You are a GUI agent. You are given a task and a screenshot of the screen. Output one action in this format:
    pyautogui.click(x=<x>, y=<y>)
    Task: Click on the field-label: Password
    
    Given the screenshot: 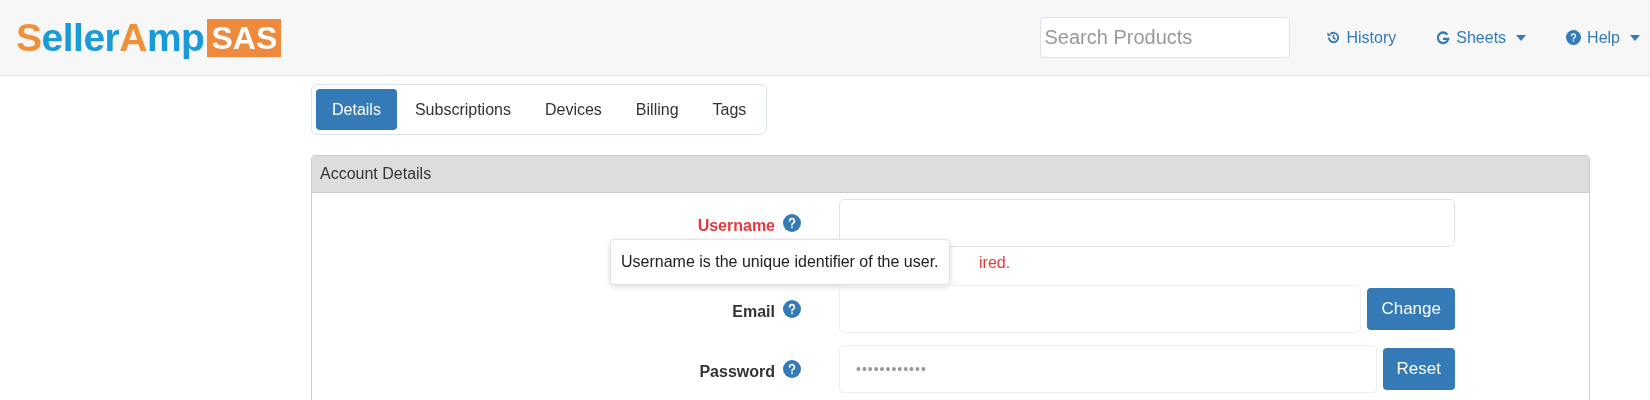 What is the action you would take?
    pyautogui.click(x=737, y=372)
    